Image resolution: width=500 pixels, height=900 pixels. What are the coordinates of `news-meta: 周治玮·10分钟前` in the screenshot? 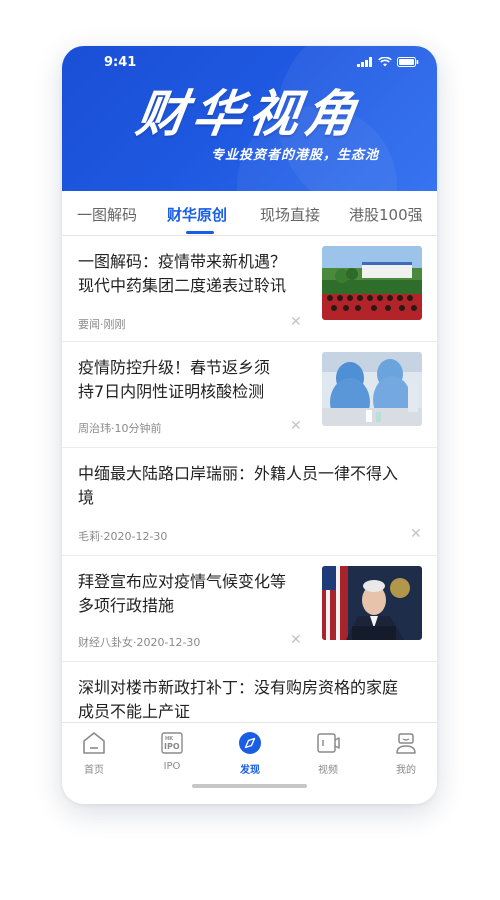 It's located at (120, 428).